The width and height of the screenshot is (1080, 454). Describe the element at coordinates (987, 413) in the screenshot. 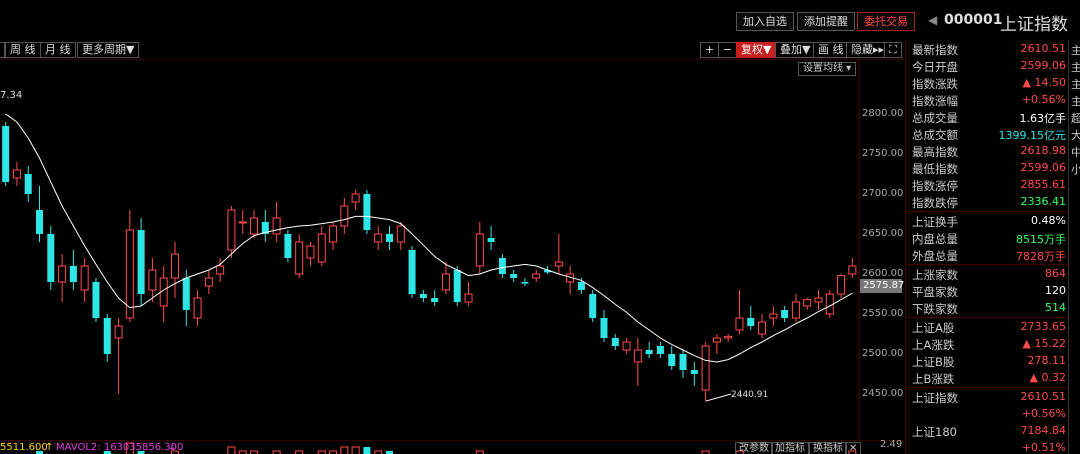

I see `info-row: +0.56%` at that location.